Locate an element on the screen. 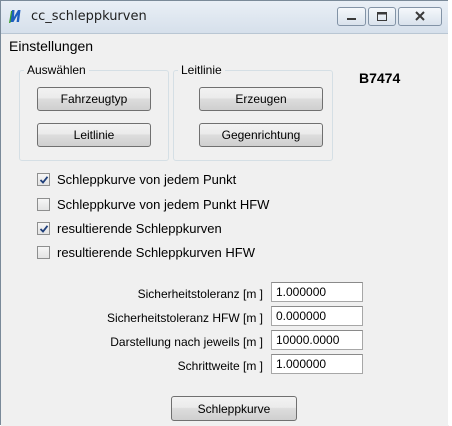 This screenshot has width=452, height=426. close-button is located at coordinates (420, 16).